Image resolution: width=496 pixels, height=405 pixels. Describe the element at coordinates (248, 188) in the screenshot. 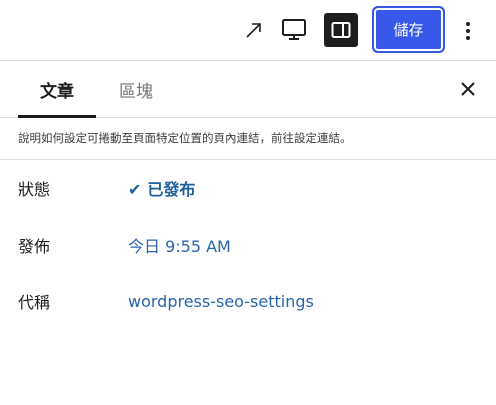

I see `status-row: 狀態 ✔ 已發布` at that location.